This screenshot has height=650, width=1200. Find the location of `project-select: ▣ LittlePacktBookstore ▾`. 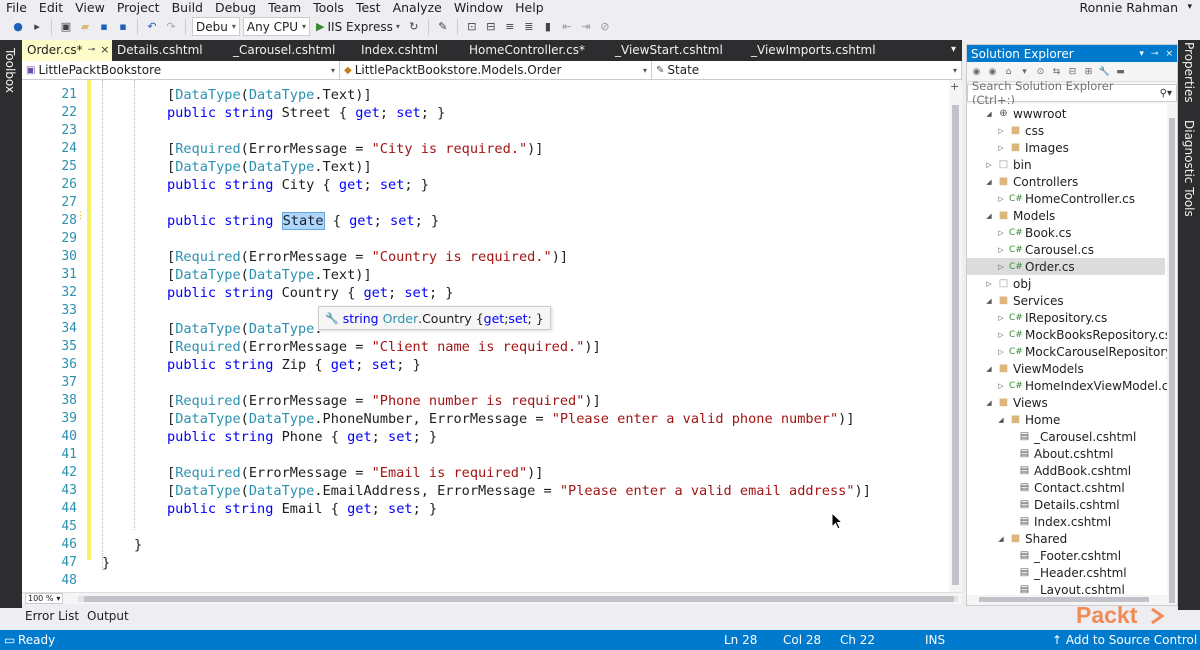

project-select: ▣ LittlePacktBookstore ▾ is located at coordinates (181, 70).